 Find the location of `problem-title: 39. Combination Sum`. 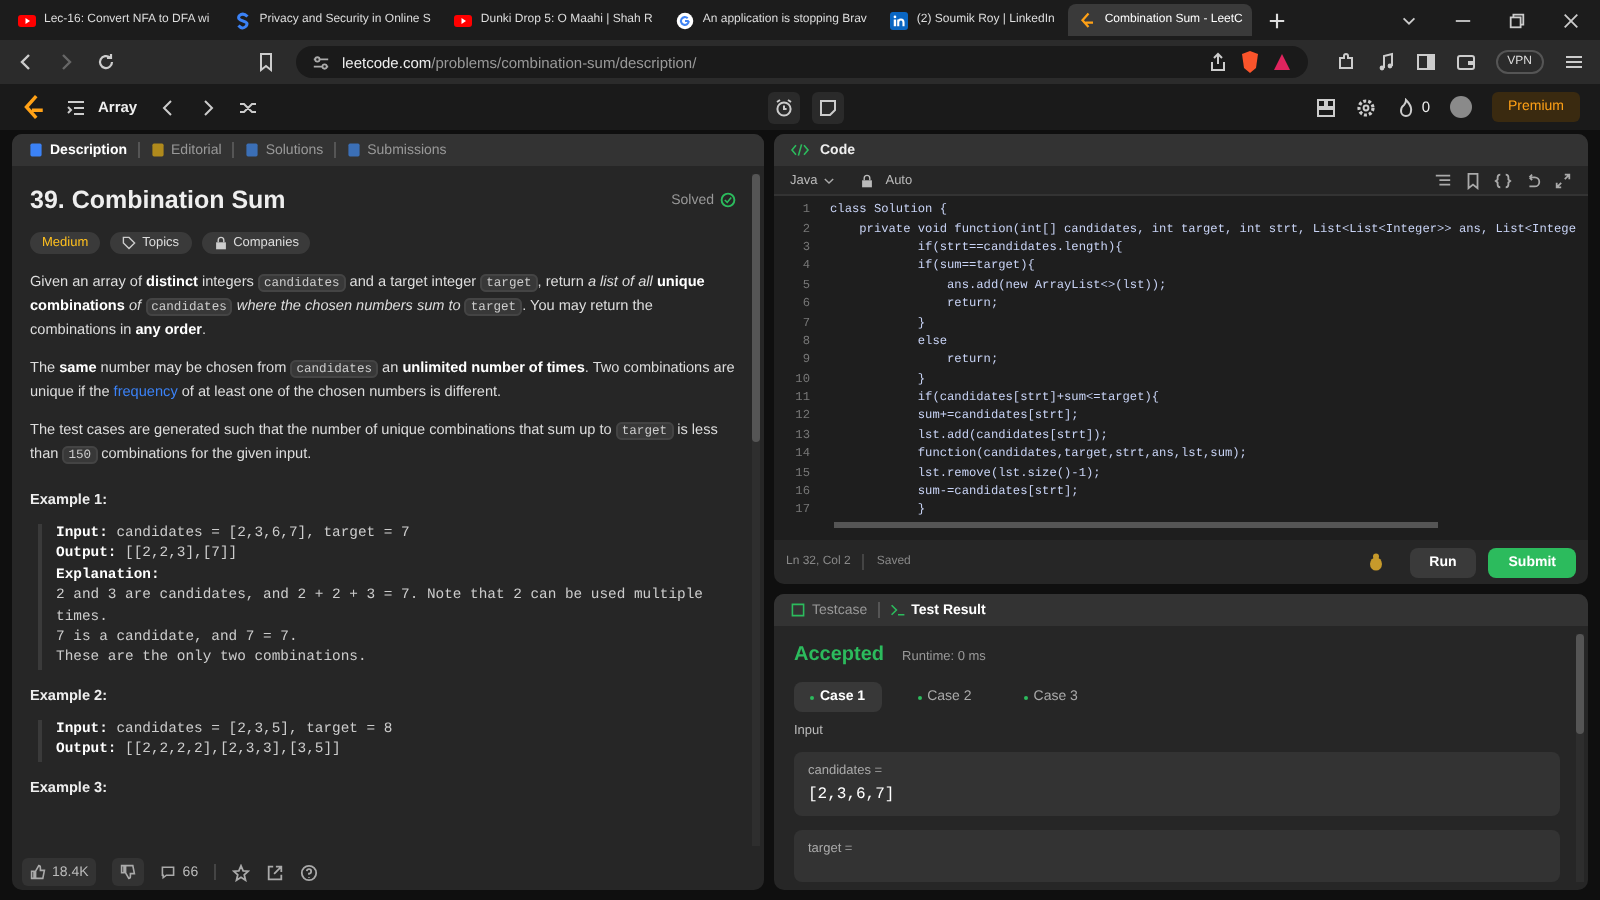

problem-title: 39. Combination Sum is located at coordinates (158, 200).